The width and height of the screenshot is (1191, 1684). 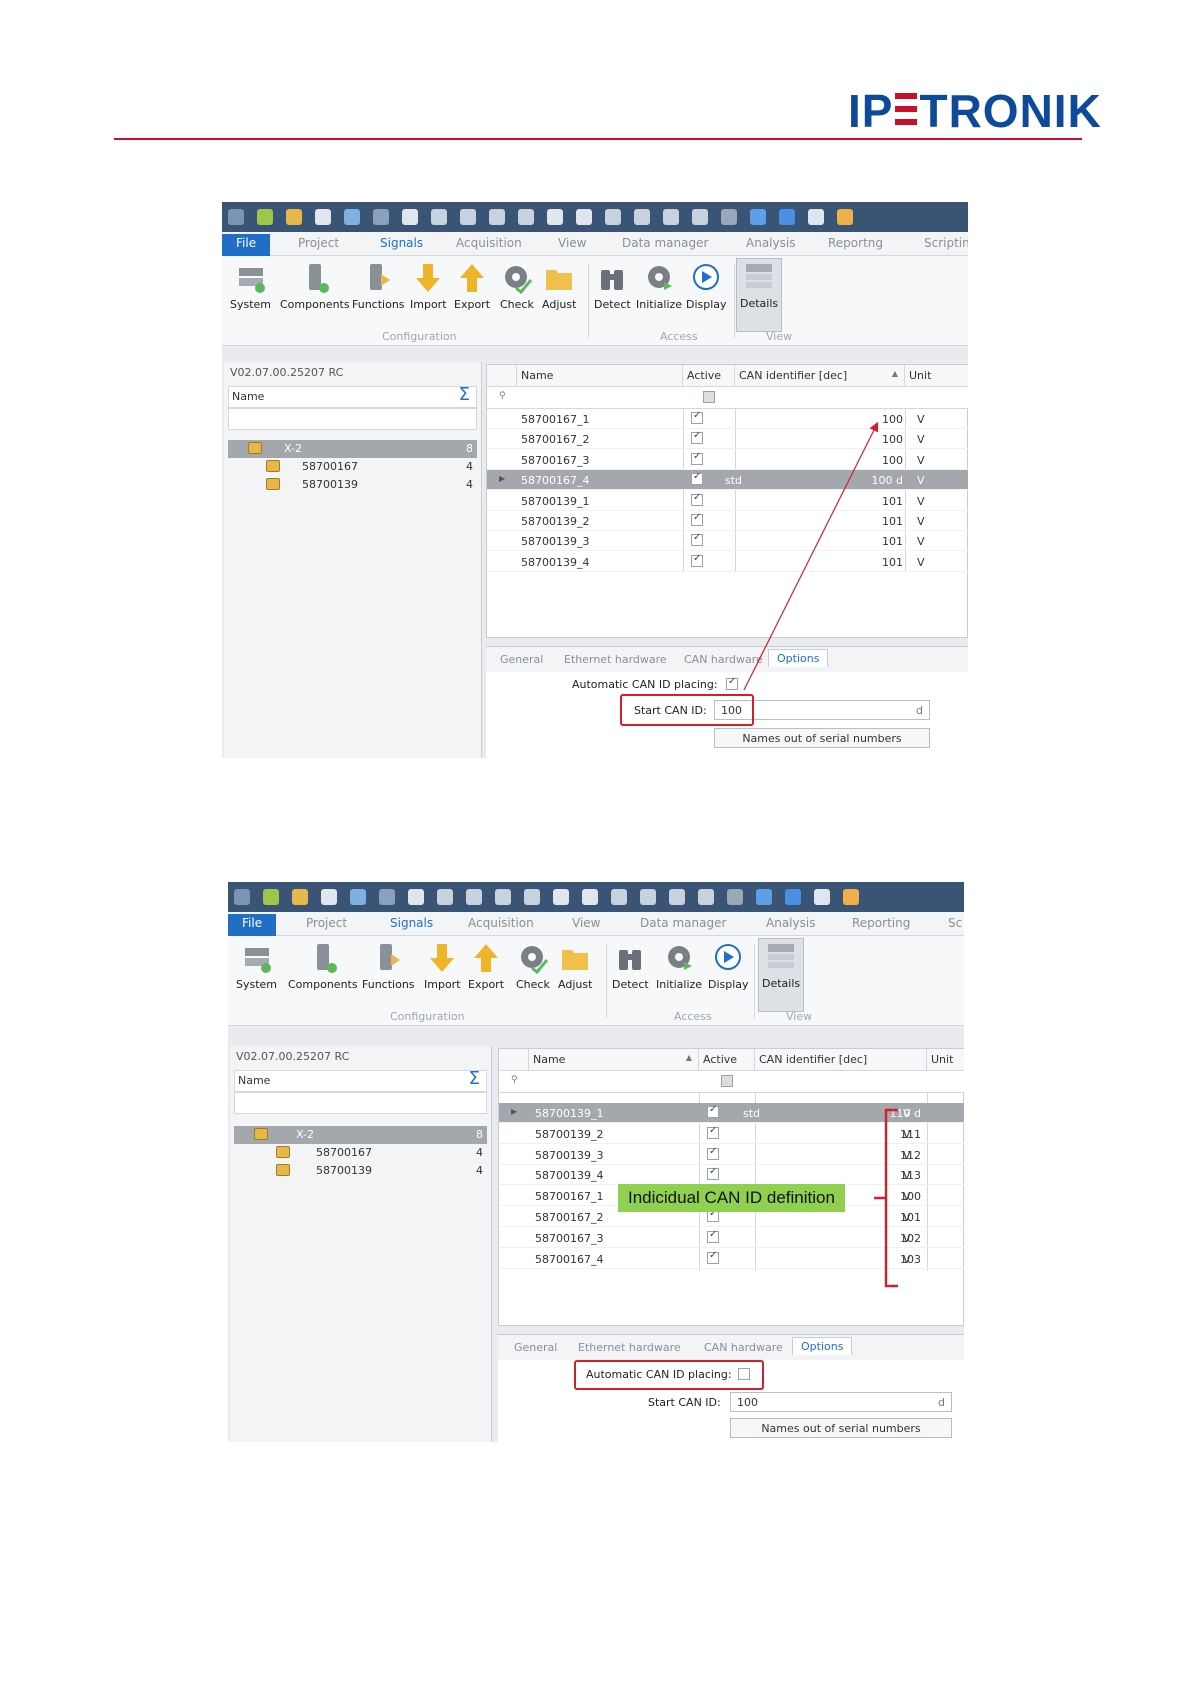 What do you see at coordinates (318, 243) in the screenshot?
I see `tab-project: Project` at bounding box center [318, 243].